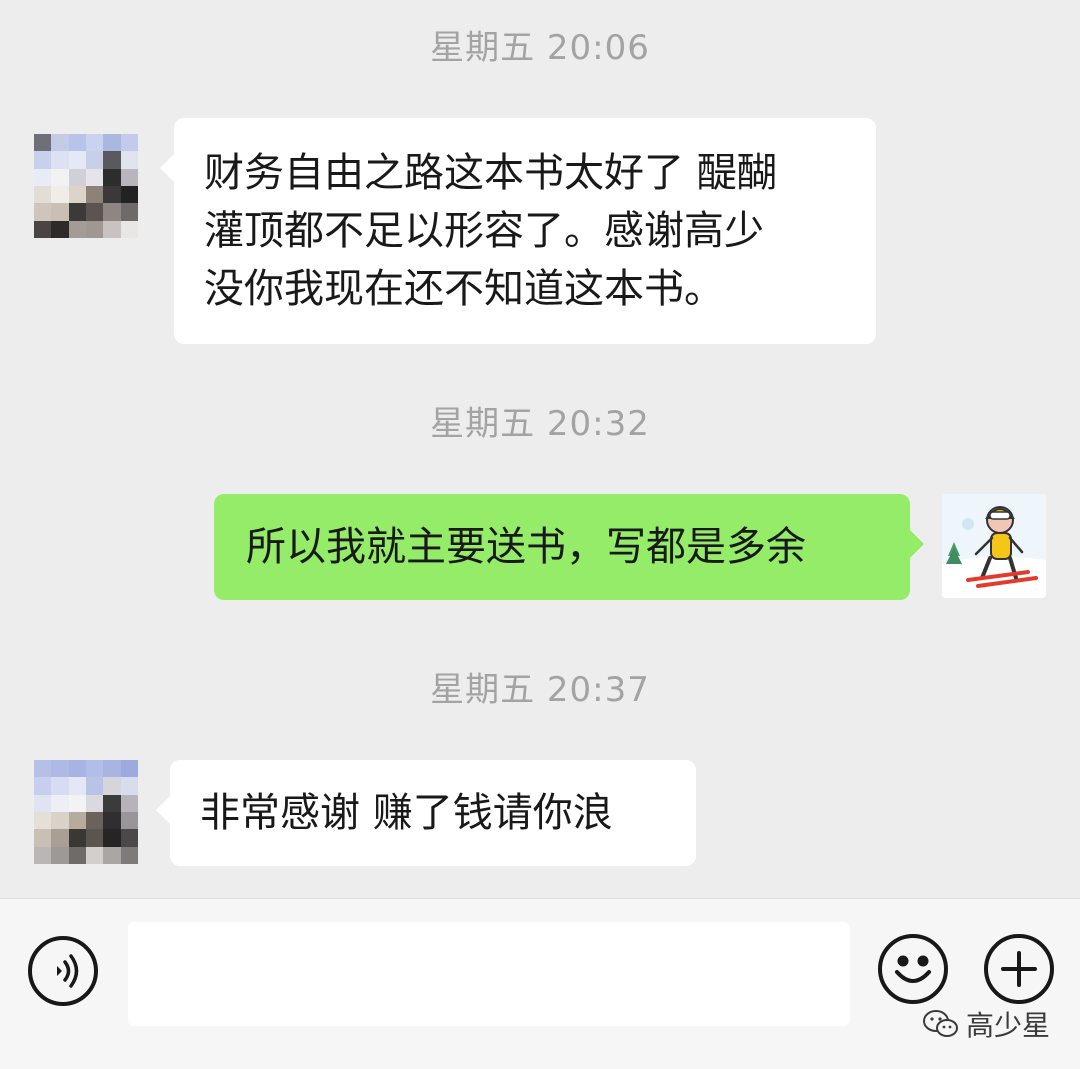 The image size is (1080, 1069). I want to click on emoji-button, so click(913, 969).